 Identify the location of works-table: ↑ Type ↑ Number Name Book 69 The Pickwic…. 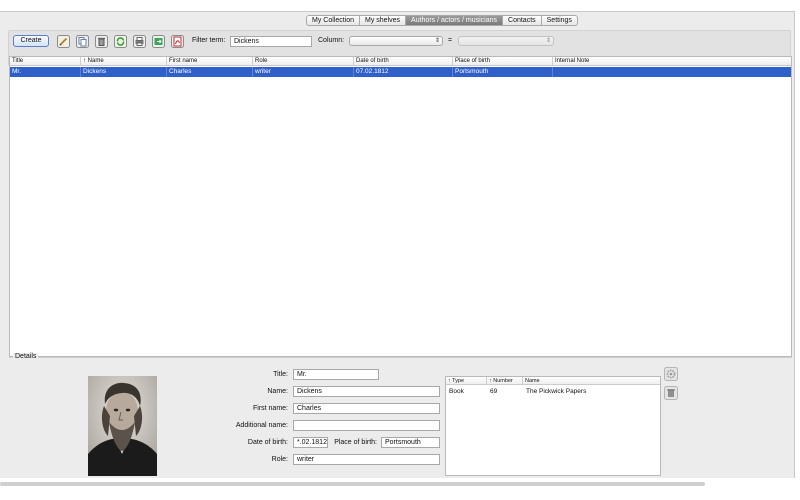
(553, 426).